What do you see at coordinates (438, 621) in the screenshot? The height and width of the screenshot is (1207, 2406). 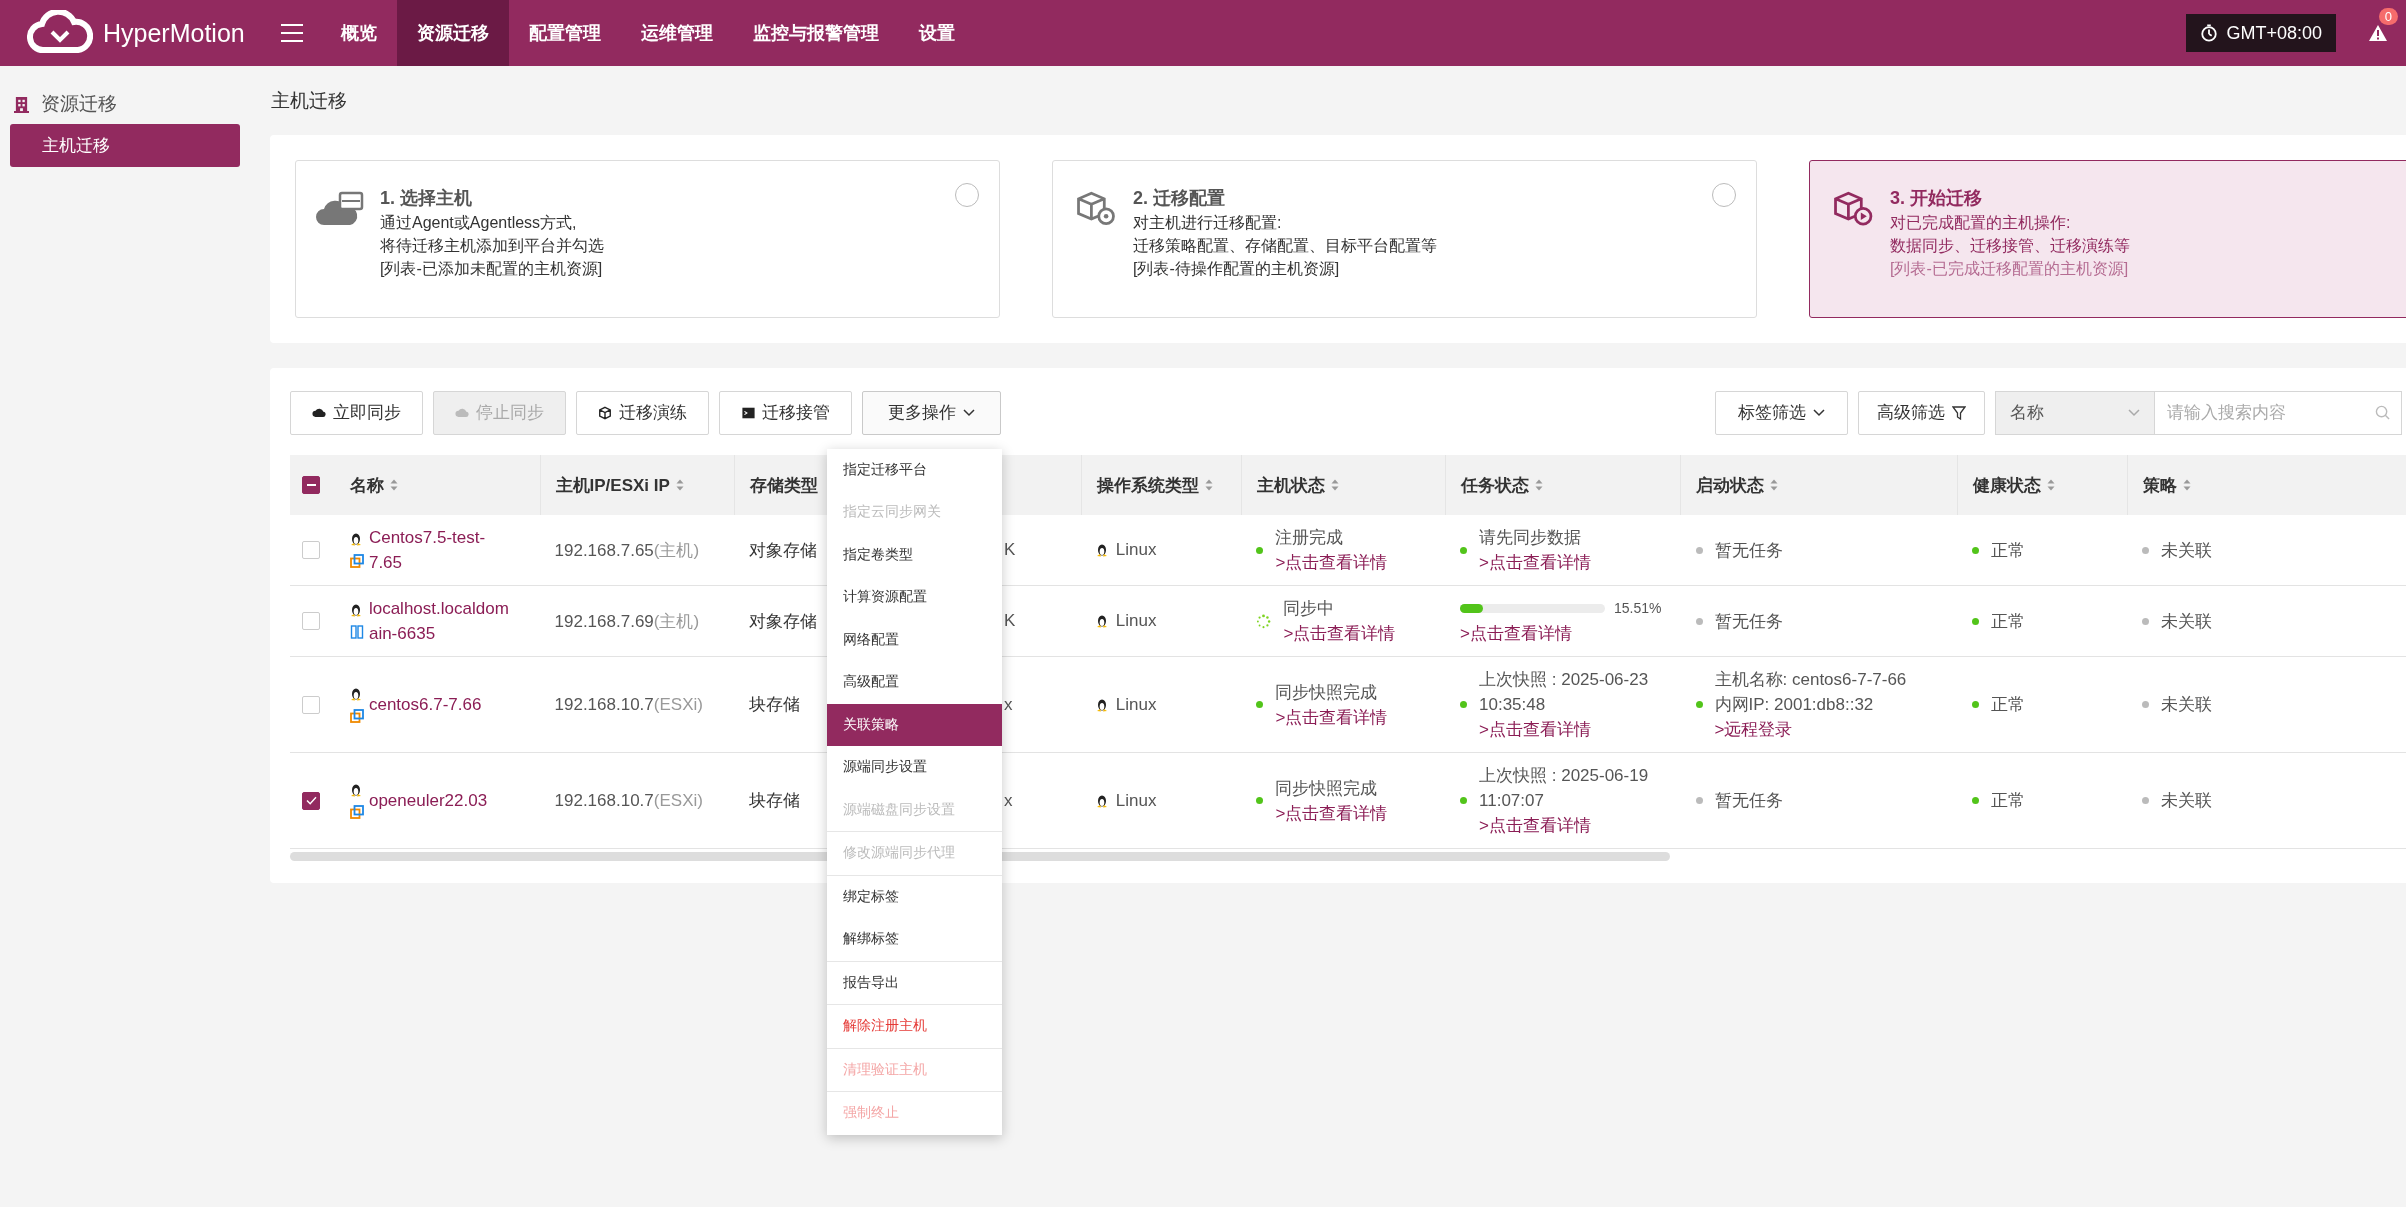 I see `host-name-link: localhost.localdomain-6635` at bounding box center [438, 621].